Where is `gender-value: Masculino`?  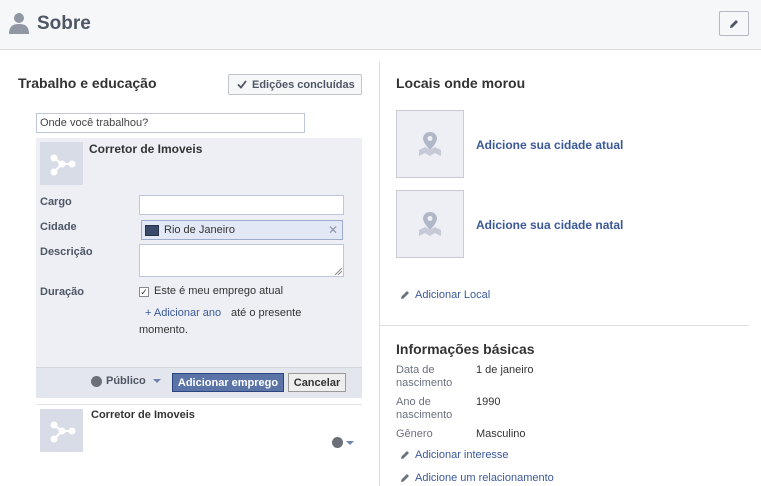 gender-value: Masculino is located at coordinates (501, 434).